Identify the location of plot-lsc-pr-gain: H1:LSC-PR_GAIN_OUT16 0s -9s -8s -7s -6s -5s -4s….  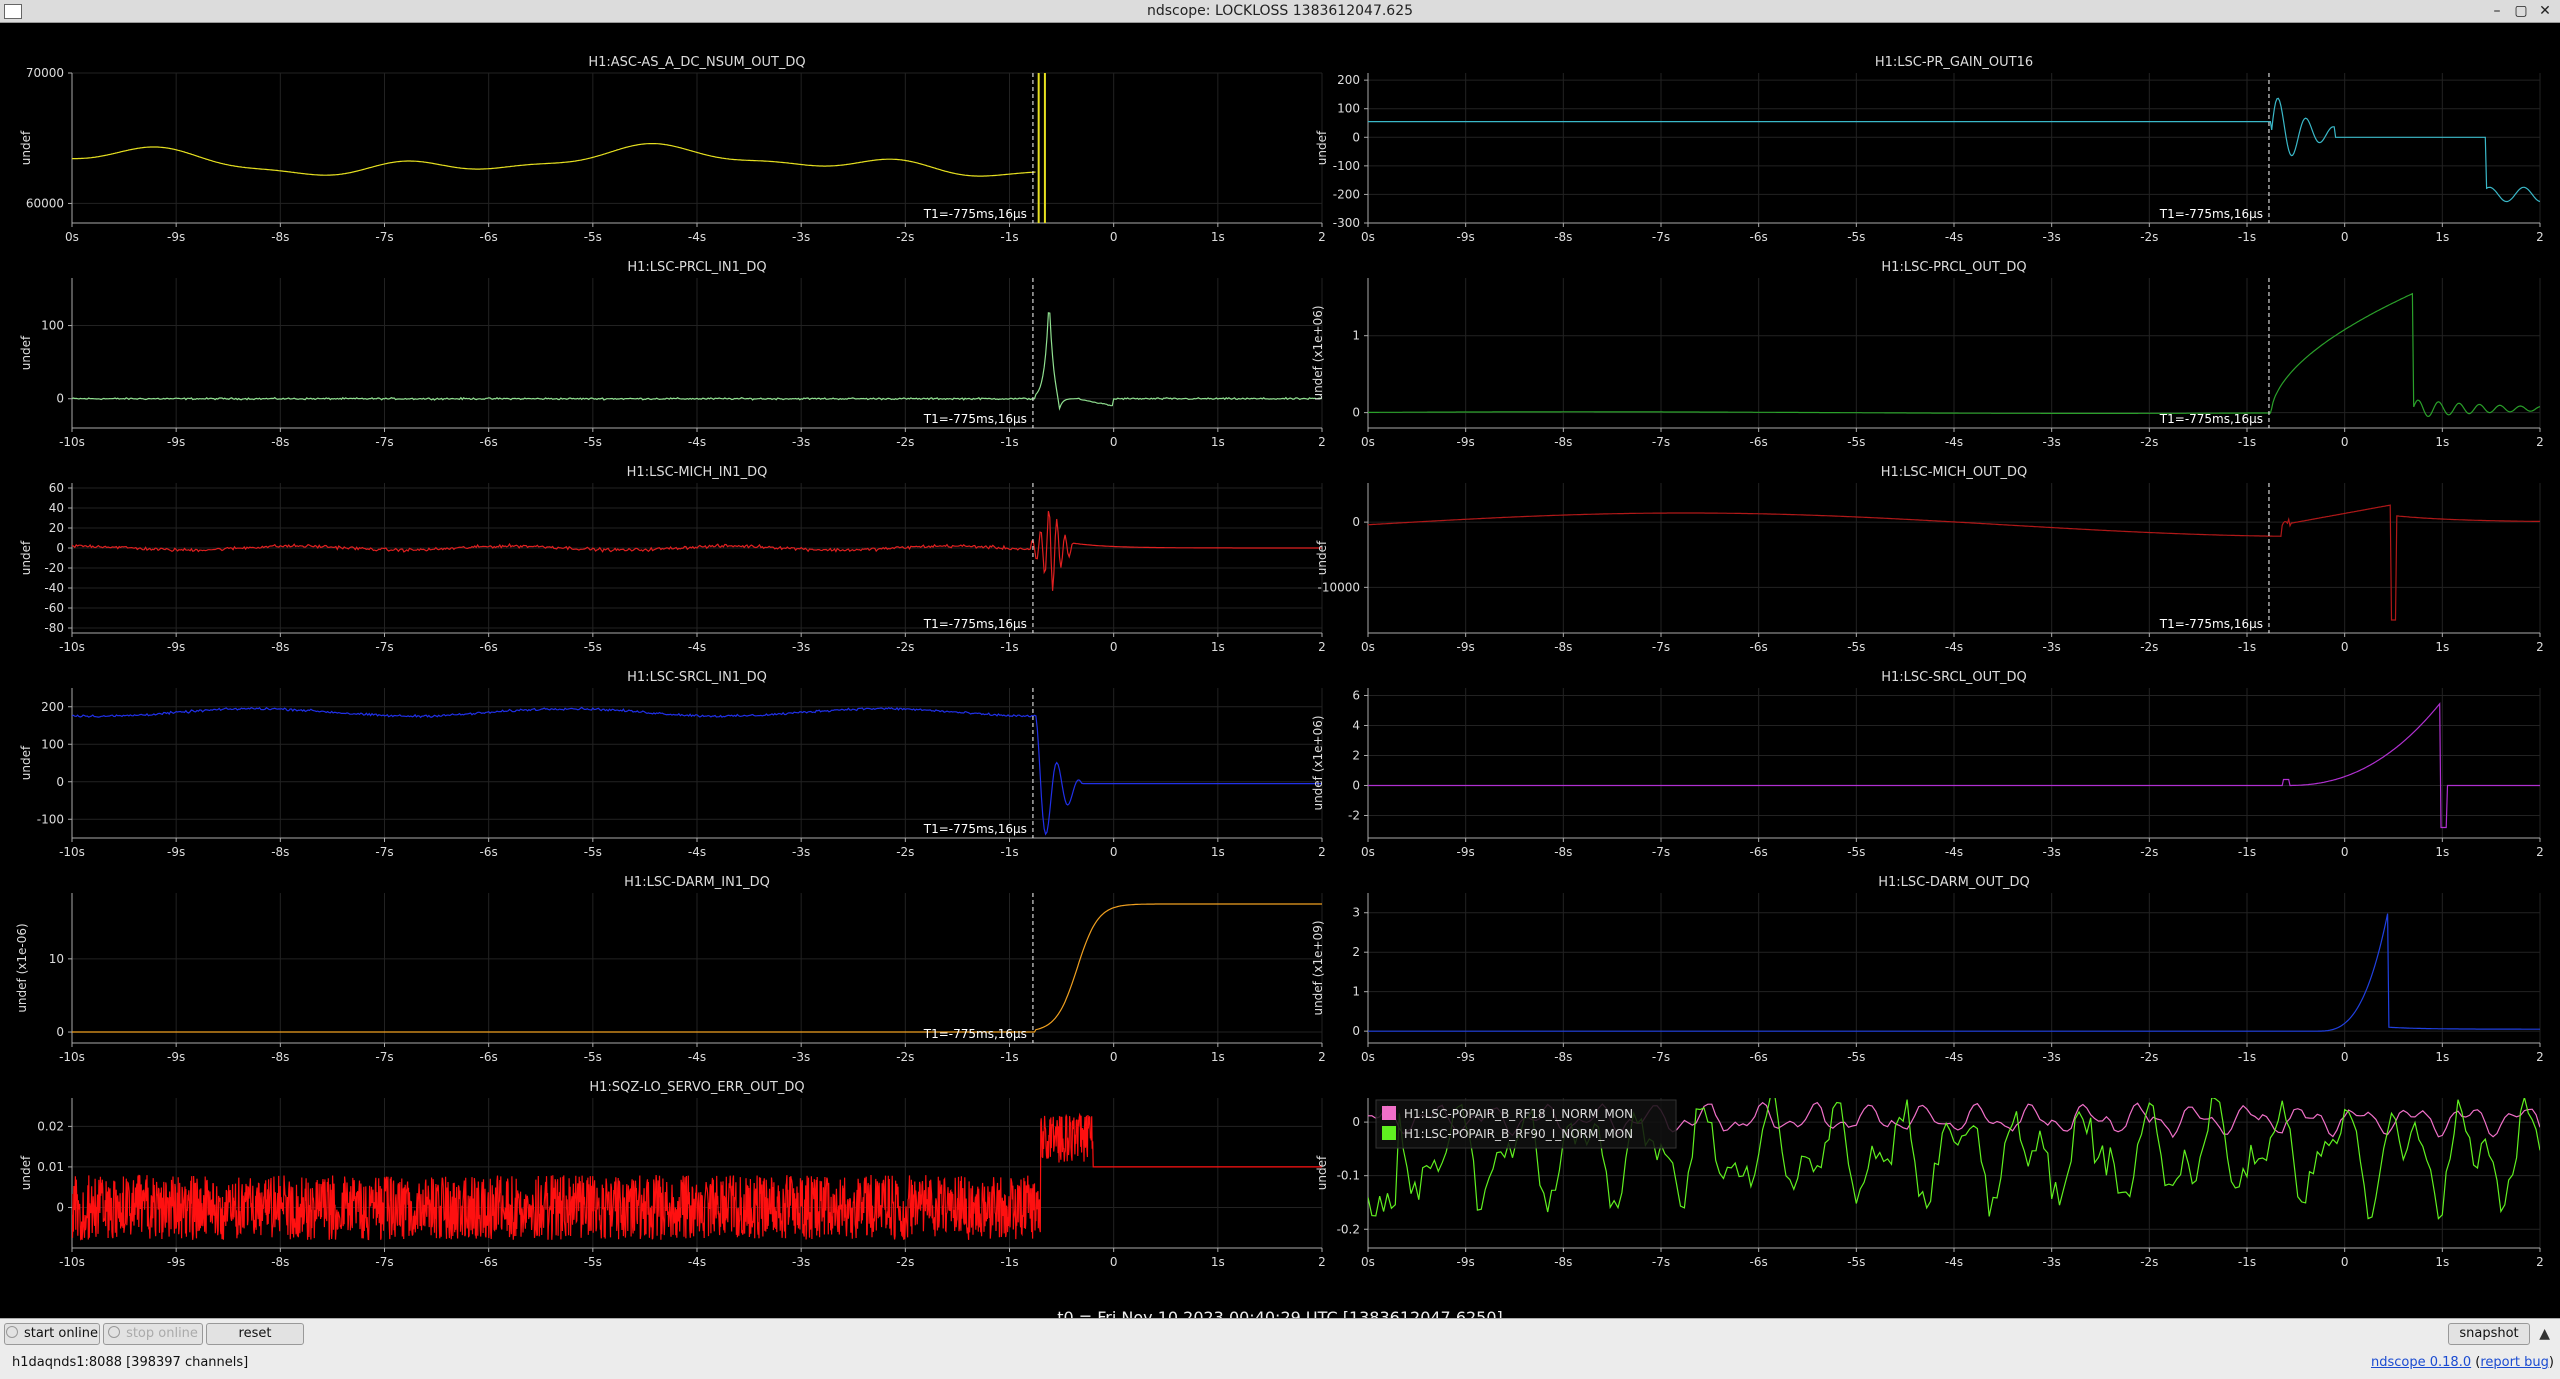
(1929, 149).